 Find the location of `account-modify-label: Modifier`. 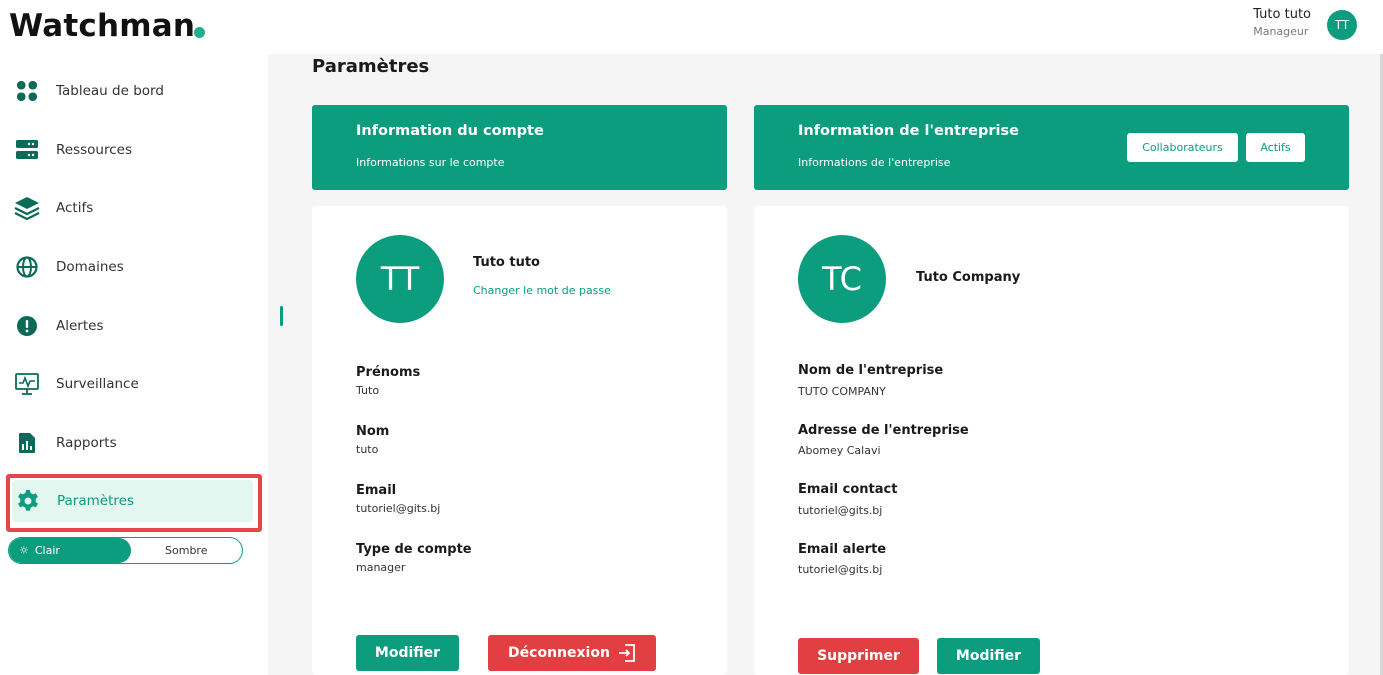

account-modify-label: Modifier is located at coordinates (407, 653).